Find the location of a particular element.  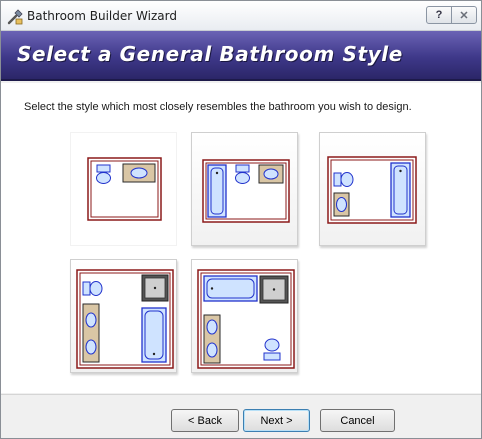

floorplan-5-drawing is located at coordinates (246, 319).